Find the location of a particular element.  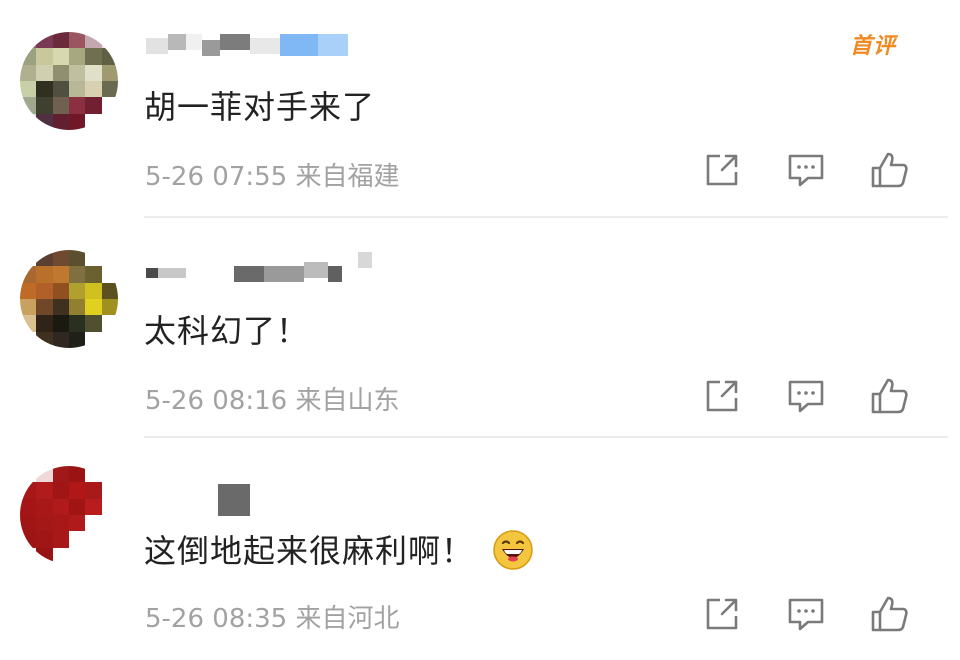

grinning-face-emoji is located at coordinates (513, 550).